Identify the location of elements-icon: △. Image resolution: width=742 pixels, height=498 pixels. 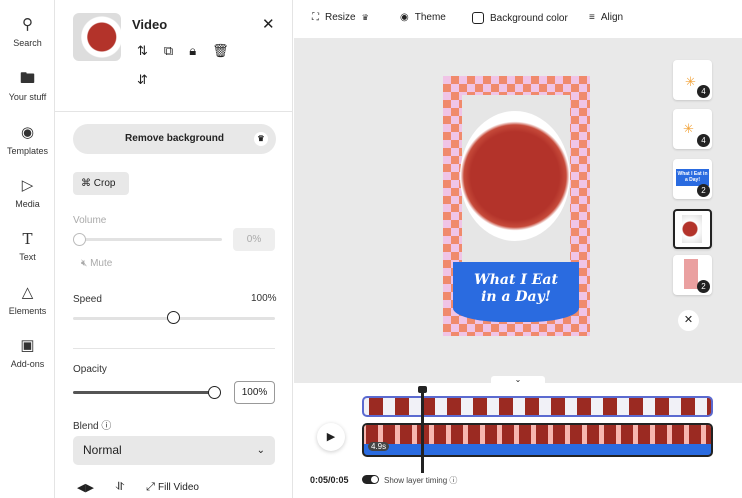
(27, 292).